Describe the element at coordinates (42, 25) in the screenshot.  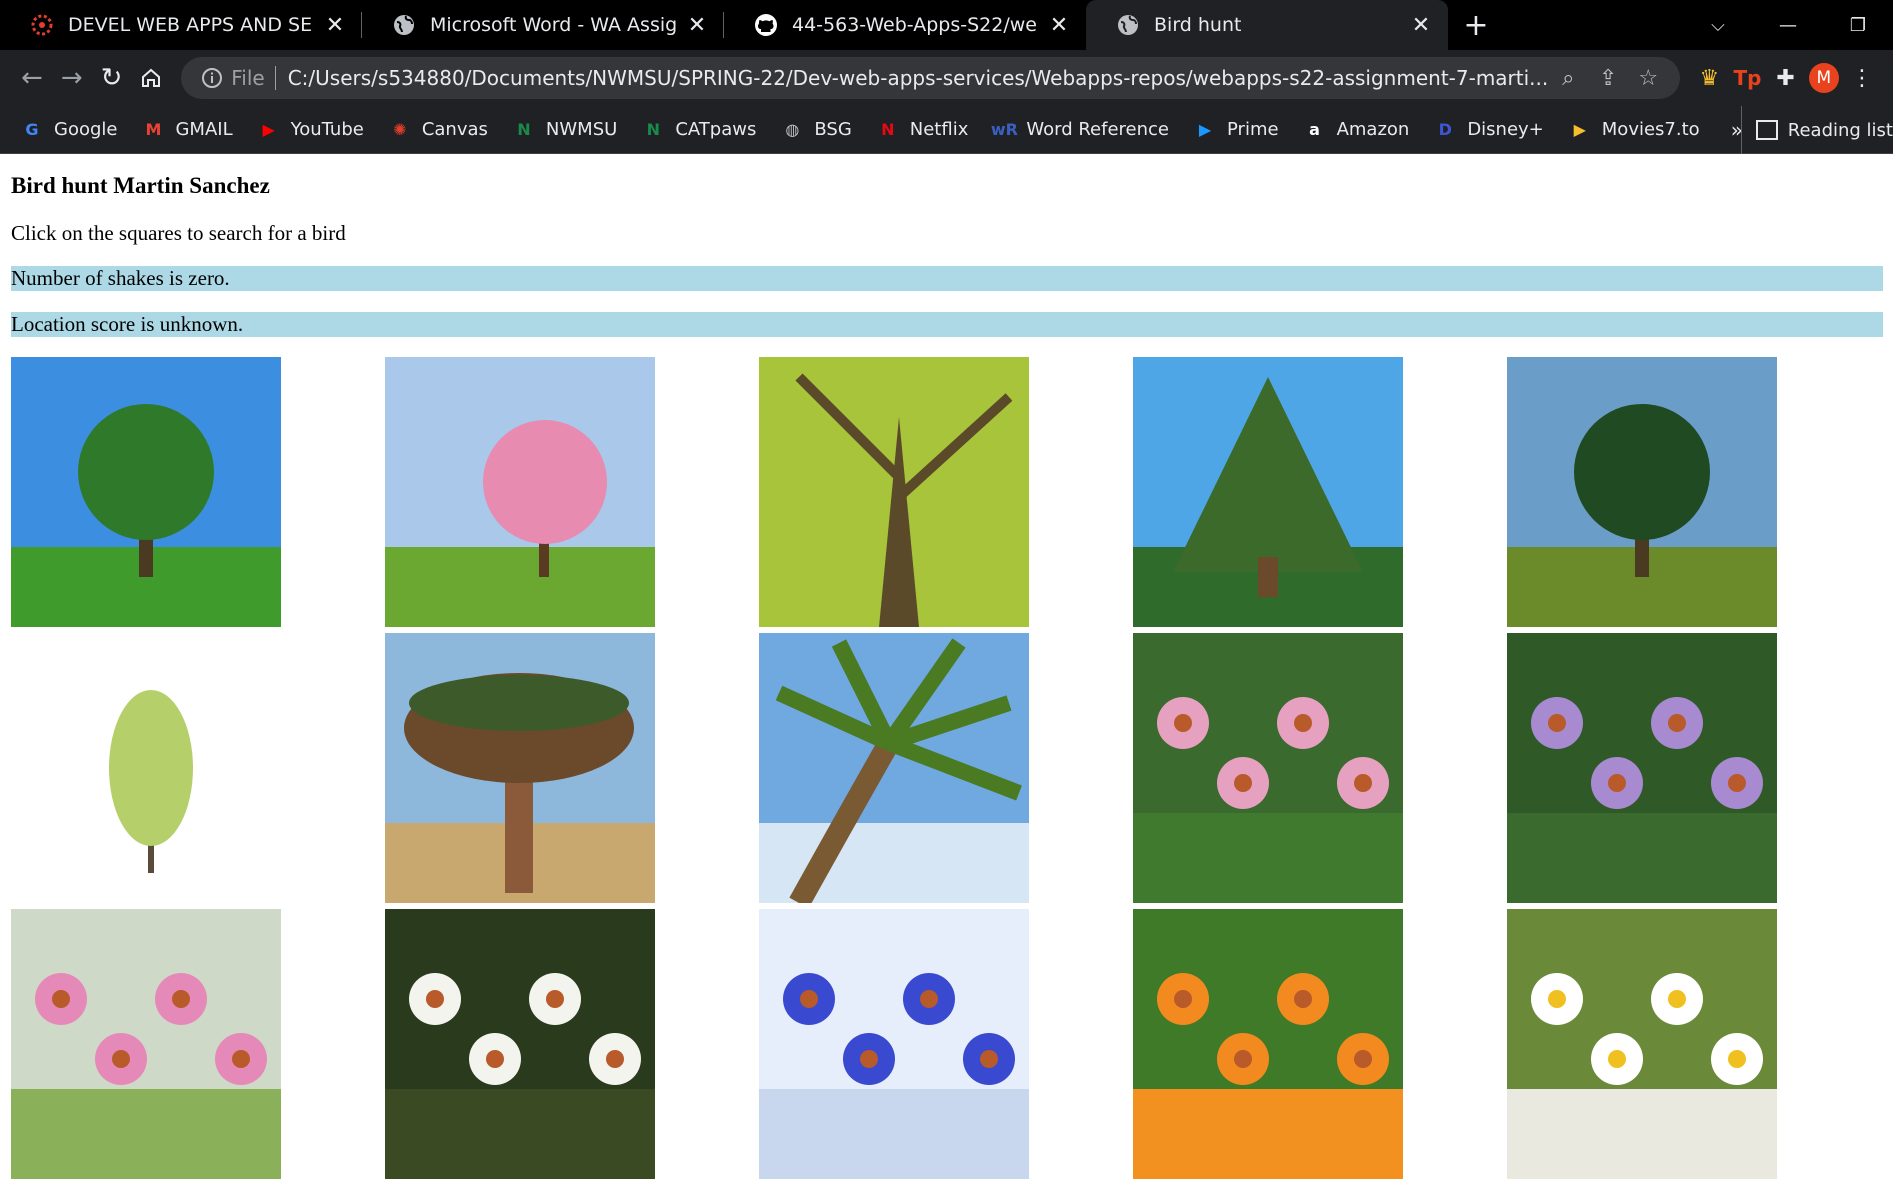
I see `canvas-icon` at that location.